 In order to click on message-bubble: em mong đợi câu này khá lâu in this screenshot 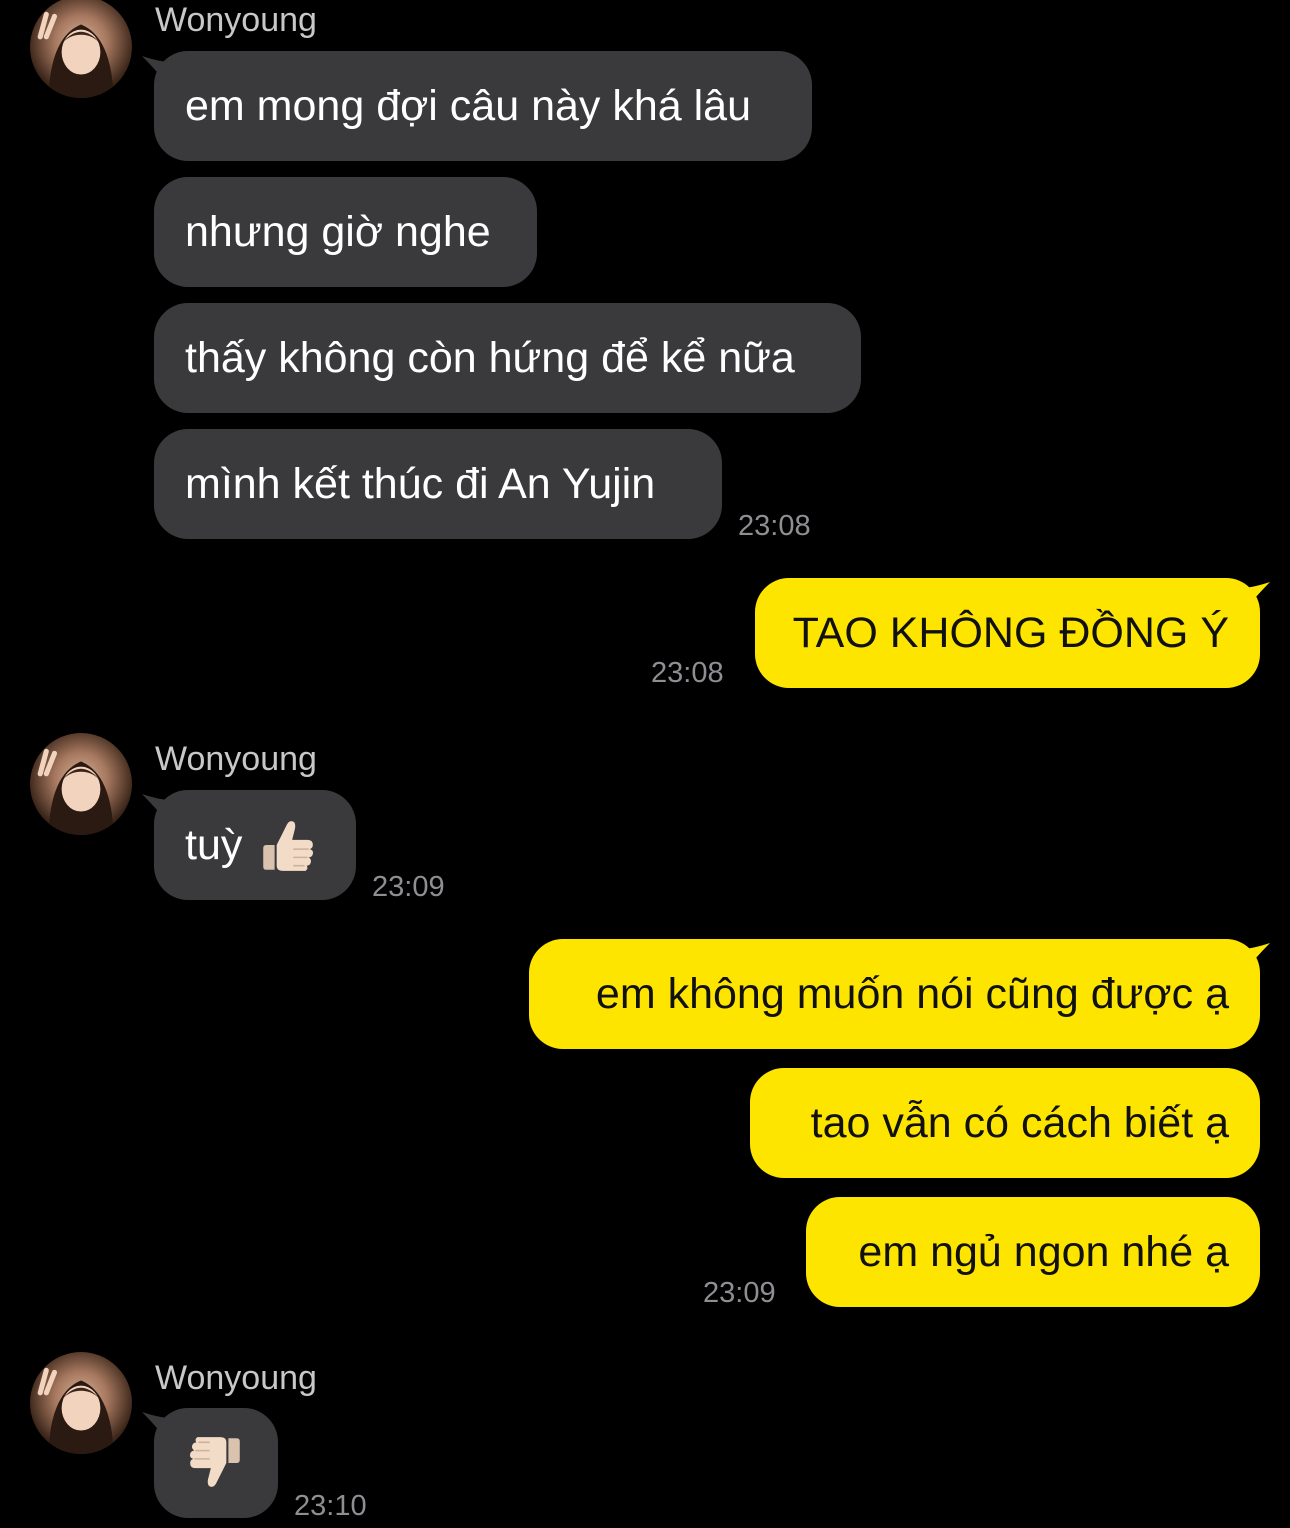, I will do `click(483, 106)`.